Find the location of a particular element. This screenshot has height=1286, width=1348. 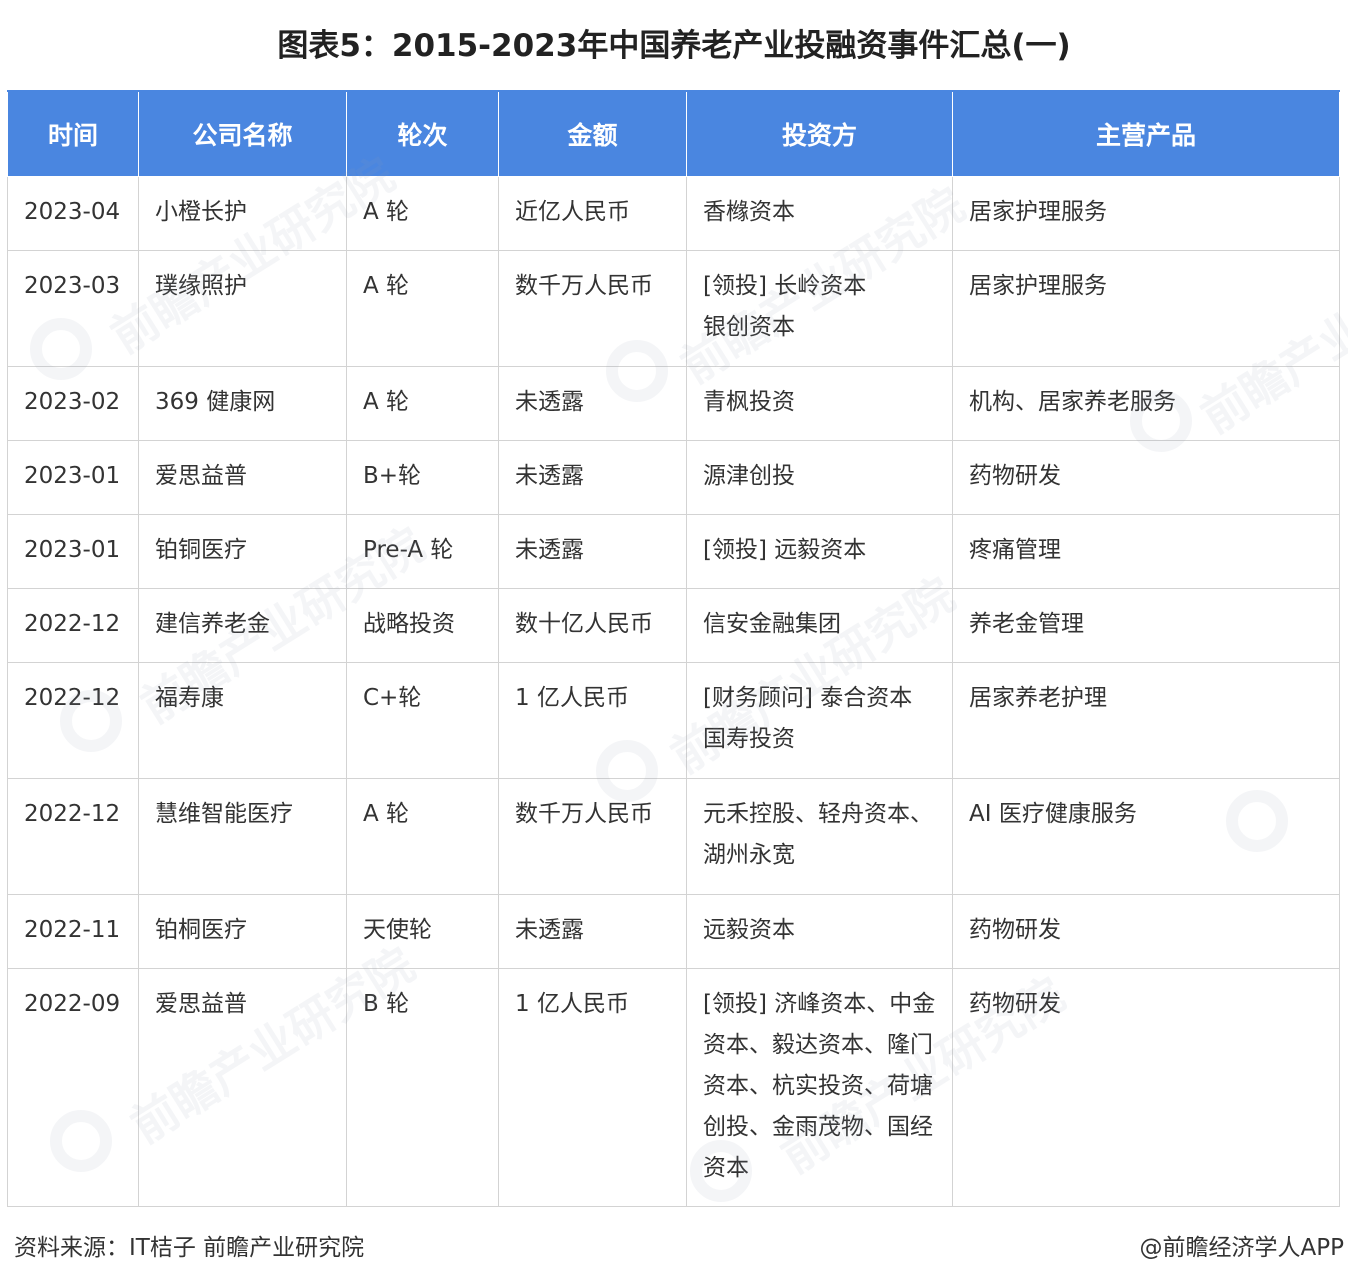

cell-product: AI 医疗健康服务 is located at coordinates (1146, 836).